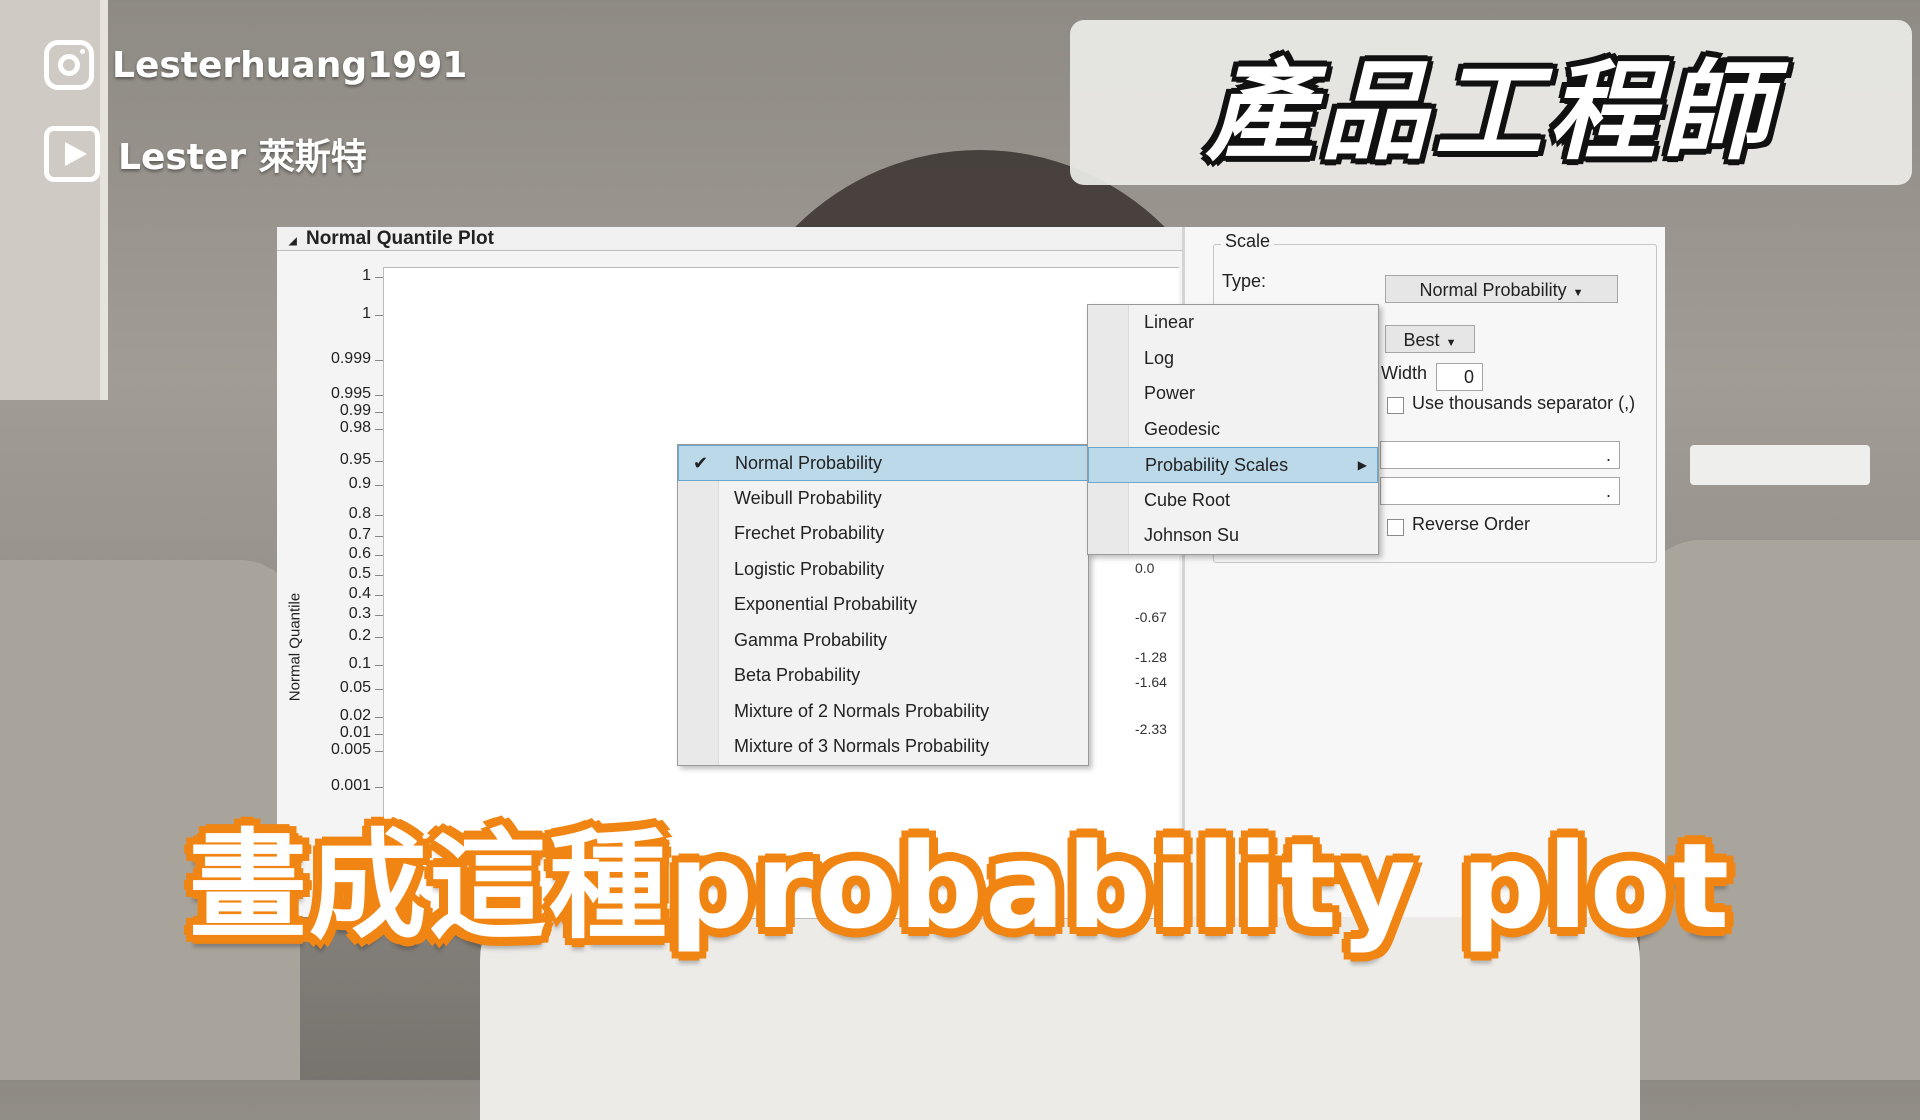 The width and height of the screenshot is (1920, 1120). What do you see at coordinates (826, 604) in the screenshot?
I see `menu-item-label: Exponential Probability` at bounding box center [826, 604].